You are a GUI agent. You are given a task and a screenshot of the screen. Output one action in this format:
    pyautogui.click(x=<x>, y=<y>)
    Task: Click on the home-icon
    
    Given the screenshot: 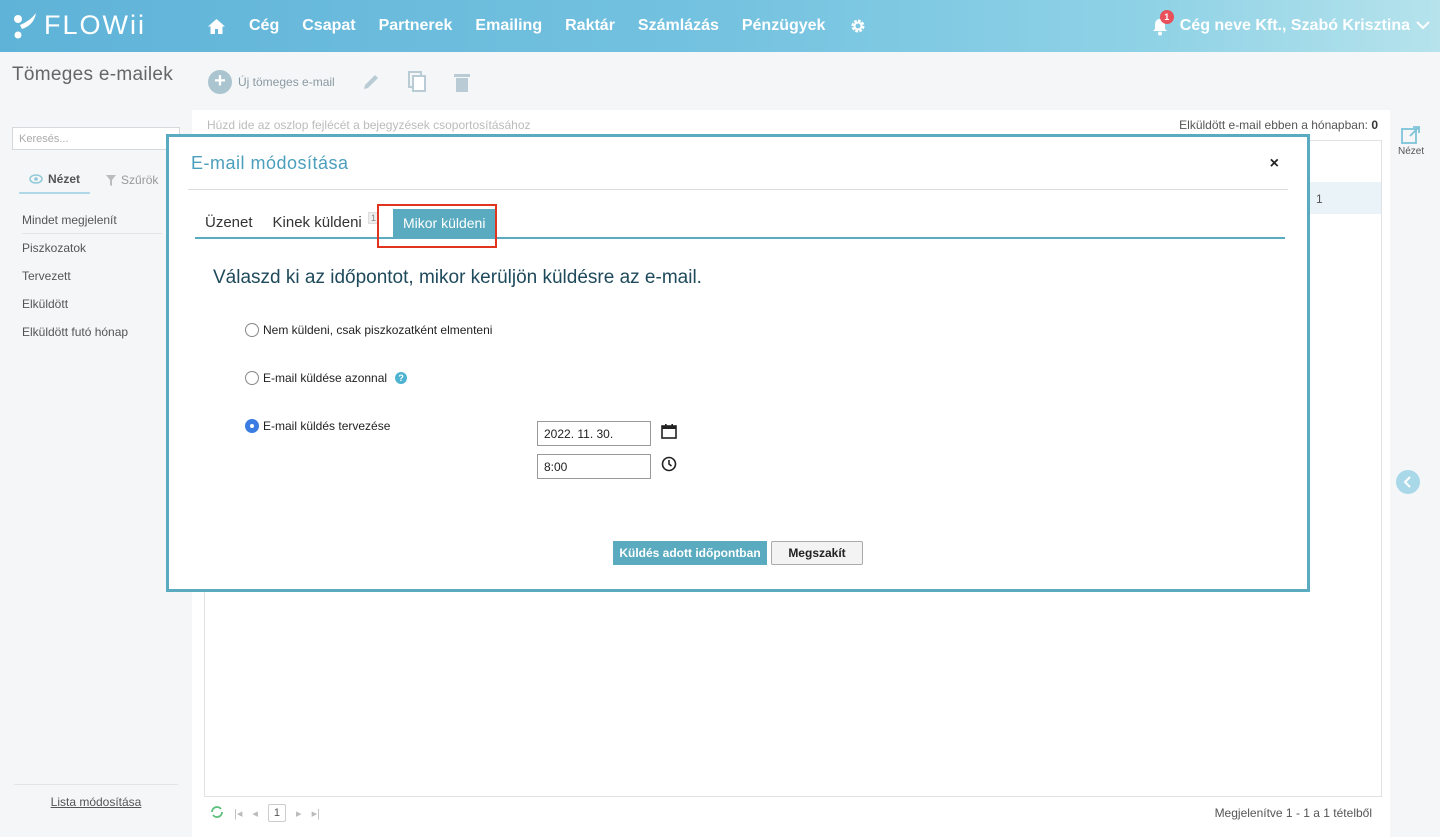 What is the action you would take?
    pyautogui.click(x=216, y=26)
    